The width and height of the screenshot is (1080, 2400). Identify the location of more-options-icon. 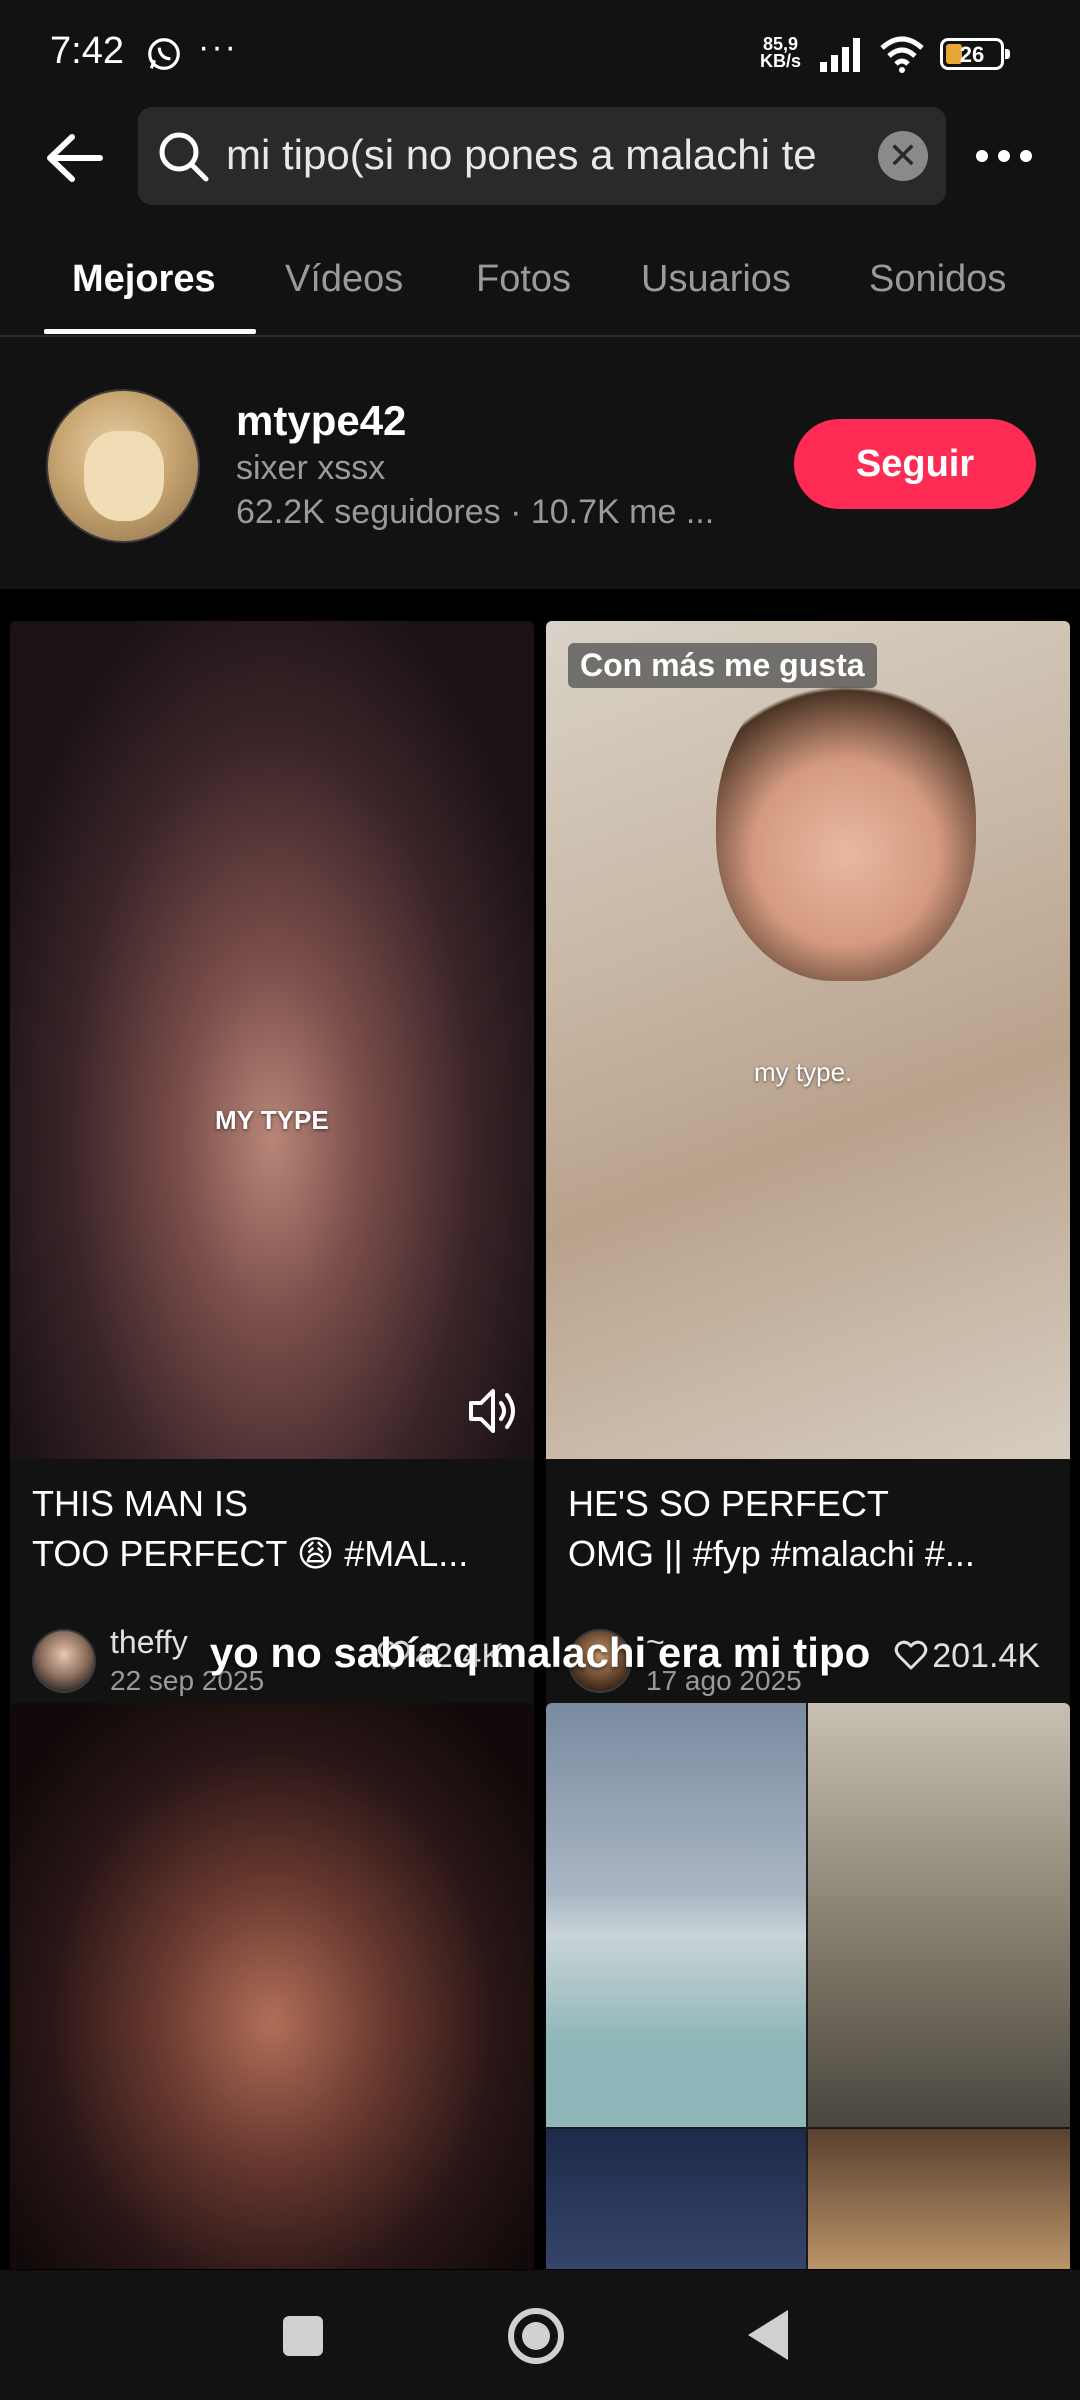
(1004, 156).